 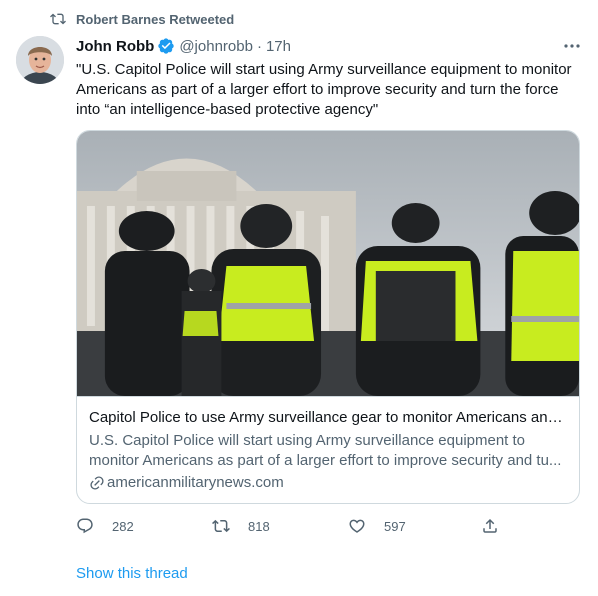 I want to click on verified-badge-icon, so click(x=166, y=46).